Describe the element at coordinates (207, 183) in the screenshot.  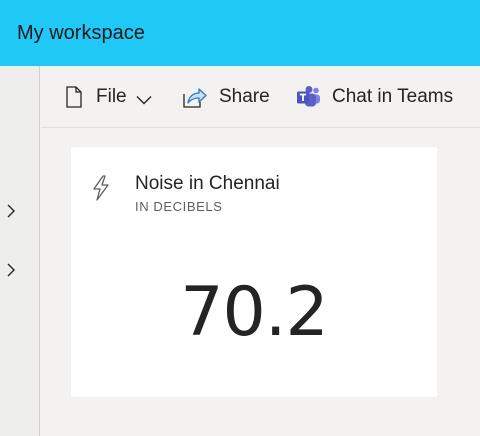
I see `tile-title: Noise in Chennai` at that location.